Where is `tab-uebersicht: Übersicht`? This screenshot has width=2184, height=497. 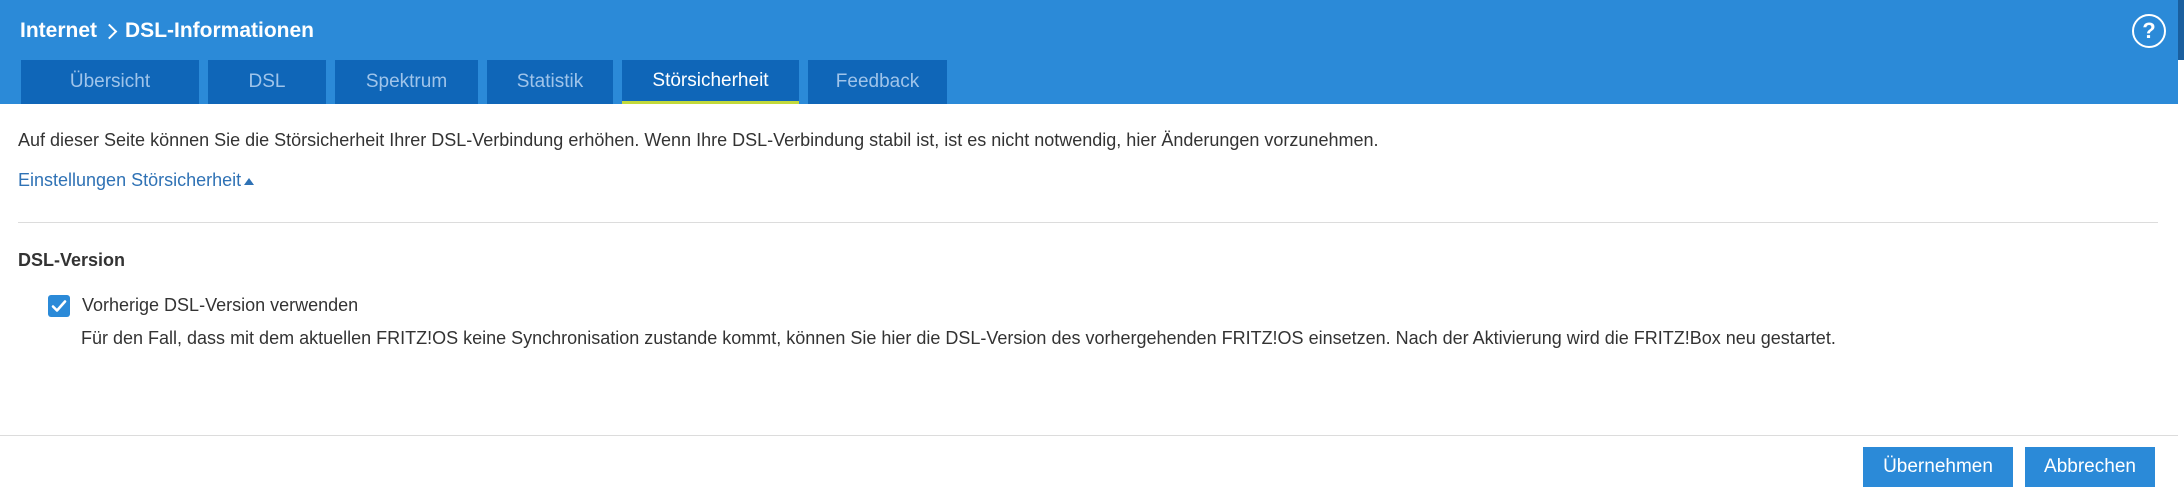
tab-uebersicht: Übersicht is located at coordinates (110, 82).